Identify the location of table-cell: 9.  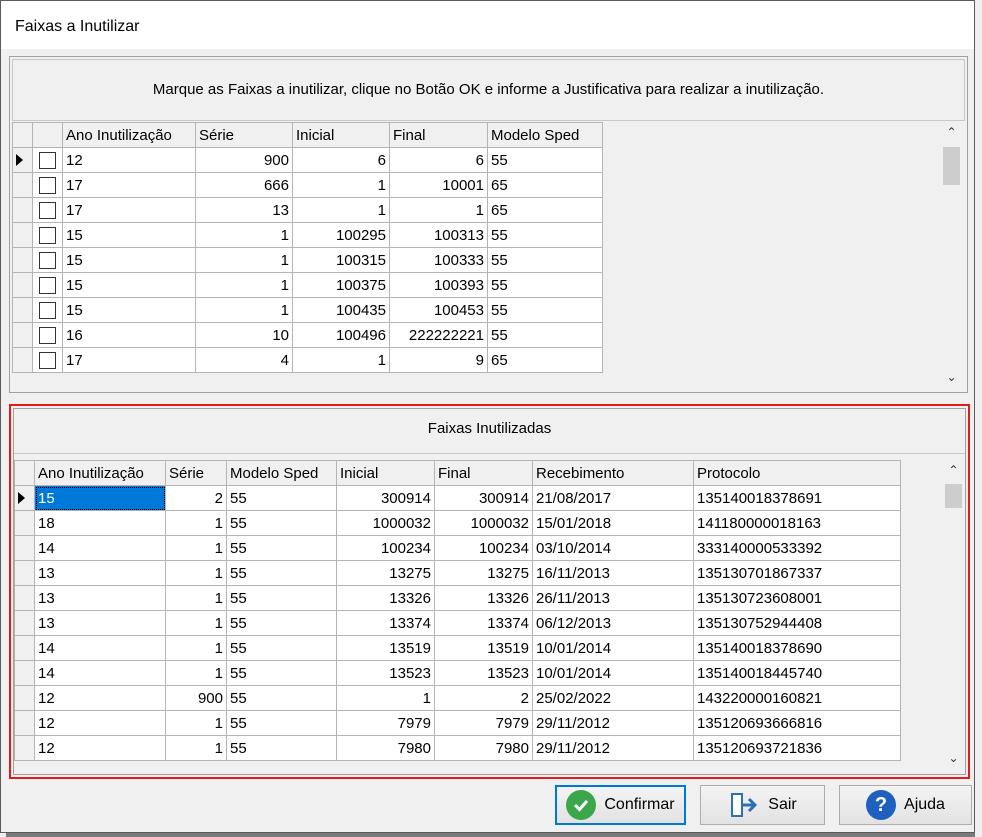
(438, 360).